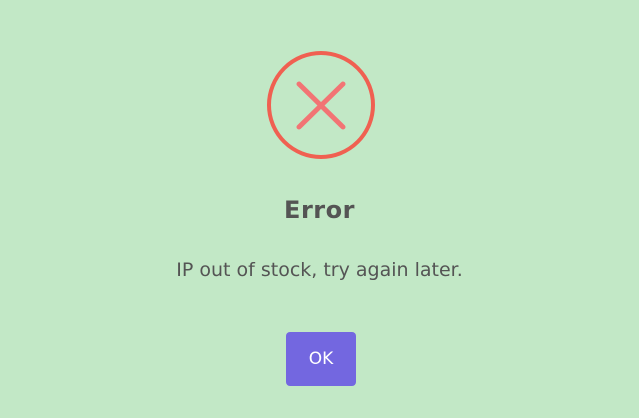  Describe the element at coordinates (321, 105) in the screenshot. I see `error-x-icon` at that location.